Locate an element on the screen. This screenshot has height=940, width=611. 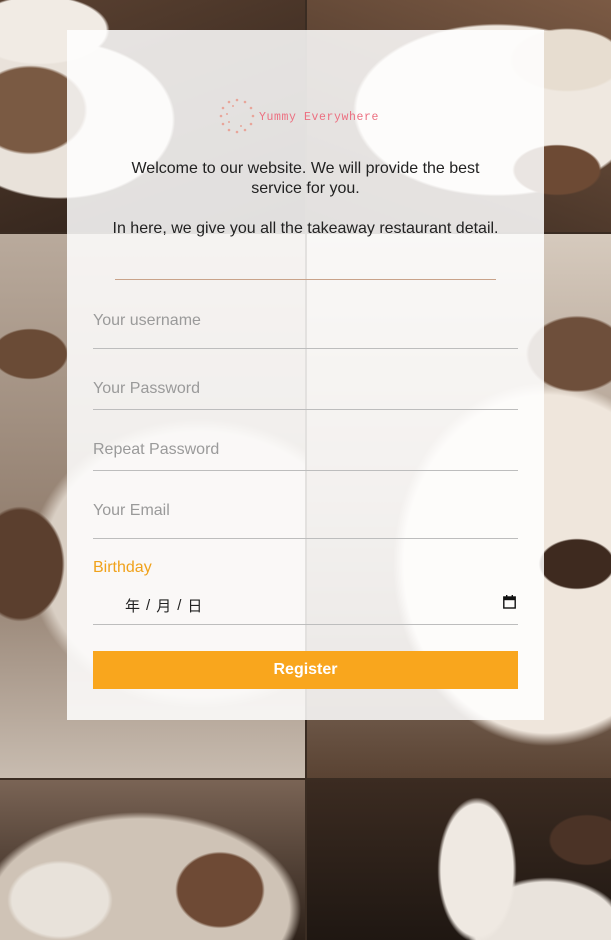
password-field is located at coordinates (305, 394).